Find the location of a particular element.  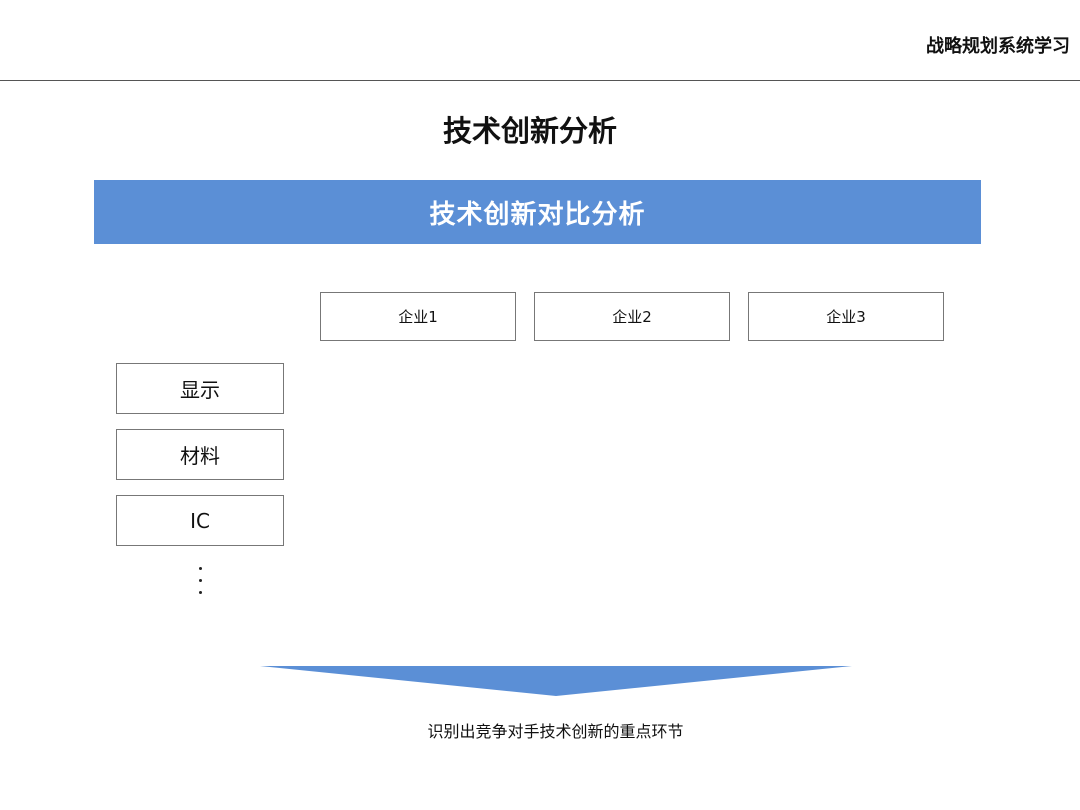

column-header-company-3: 企业3 is located at coordinates (846, 316).